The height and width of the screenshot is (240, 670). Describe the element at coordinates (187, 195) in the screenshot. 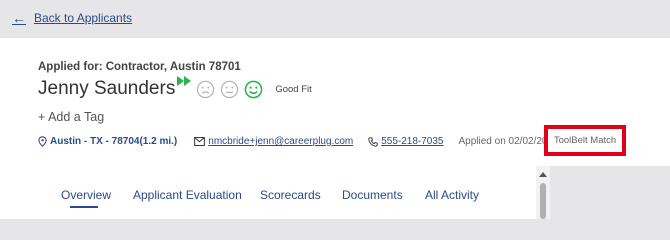

I see `tab-applicant-evaluation: Applicant Evaluation` at that location.